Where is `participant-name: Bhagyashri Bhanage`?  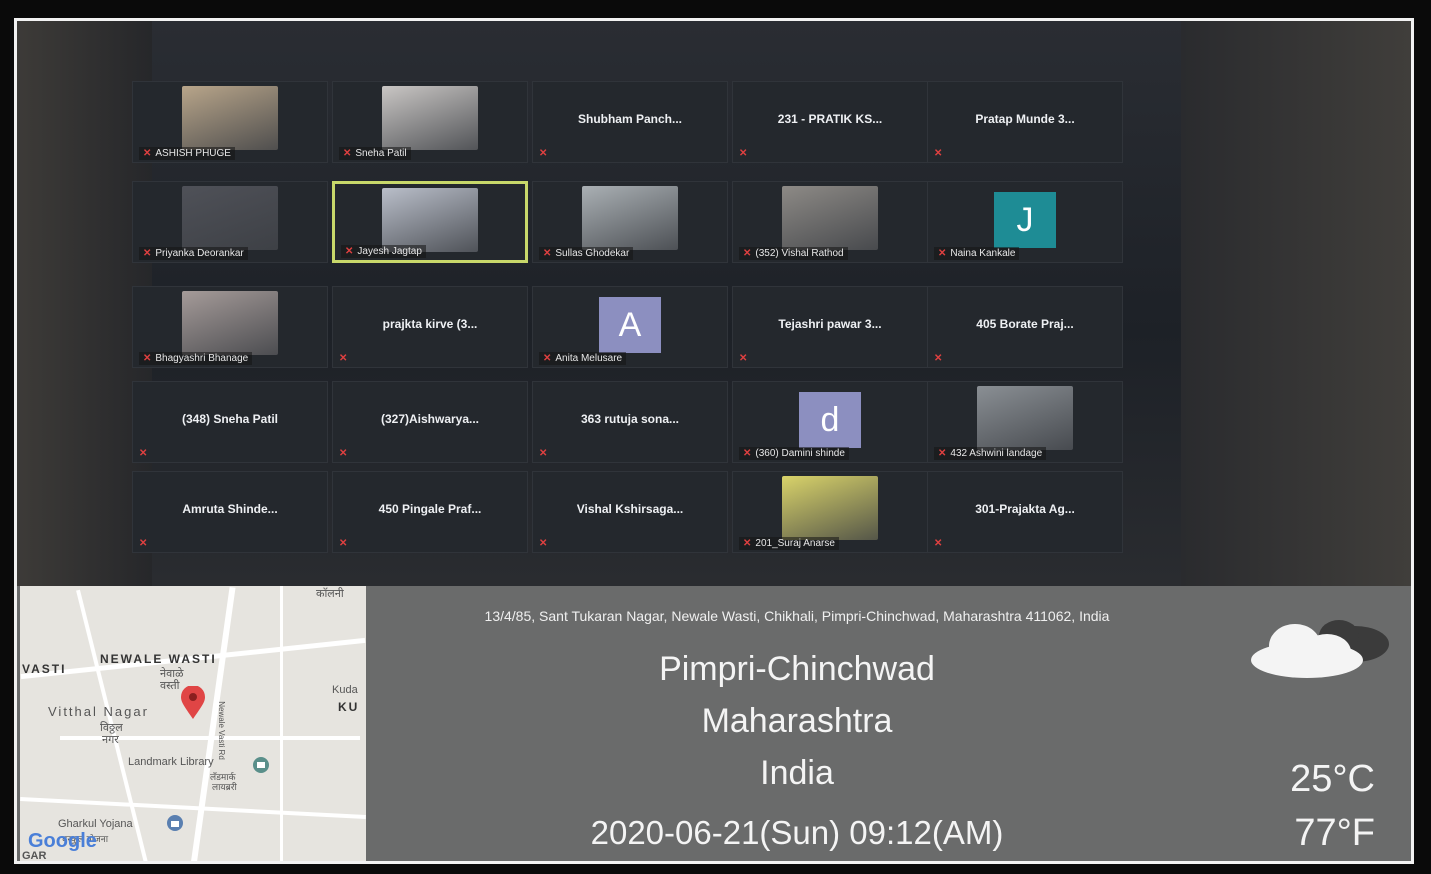
participant-name: Bhagyashri Bhanage is located at coordinates (202, 358).